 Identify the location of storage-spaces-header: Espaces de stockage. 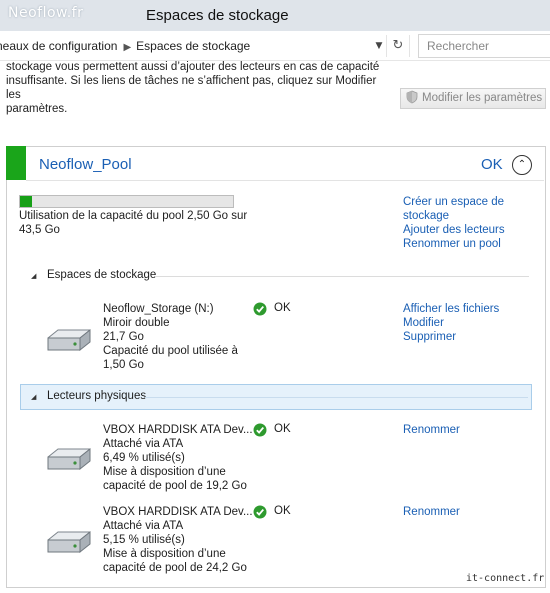
(101, 275).